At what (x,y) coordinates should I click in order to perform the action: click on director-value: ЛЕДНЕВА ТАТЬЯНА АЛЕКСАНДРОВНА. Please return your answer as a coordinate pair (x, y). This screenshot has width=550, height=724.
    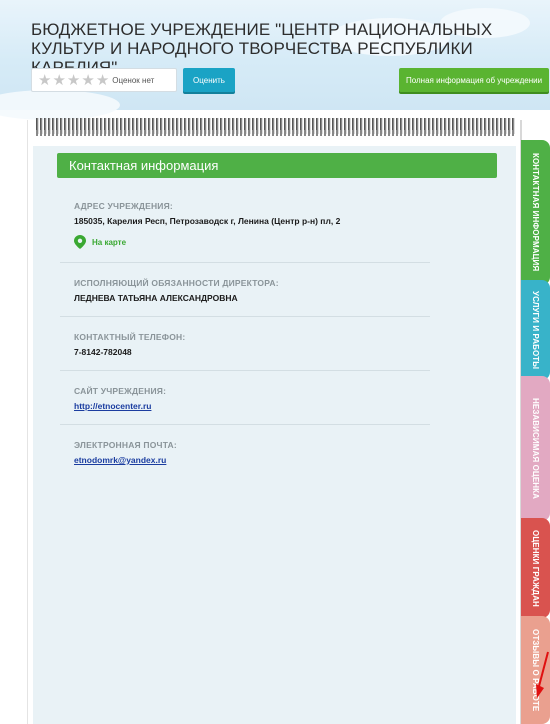
    Looking at the image, I should click on (156, 298).